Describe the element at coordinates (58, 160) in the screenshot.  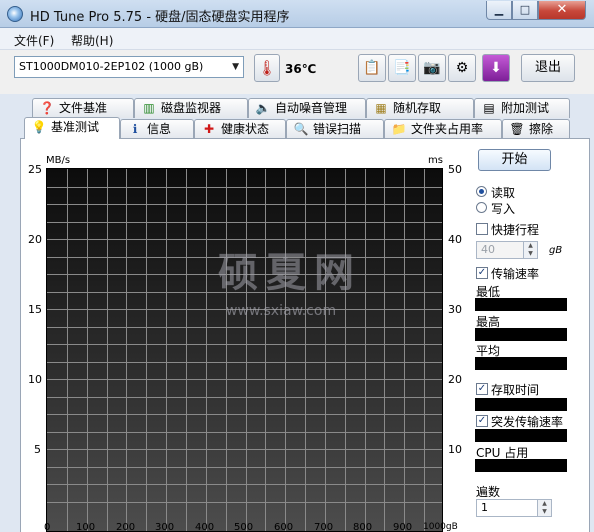
I see `unit-left: MB/s` at that location.